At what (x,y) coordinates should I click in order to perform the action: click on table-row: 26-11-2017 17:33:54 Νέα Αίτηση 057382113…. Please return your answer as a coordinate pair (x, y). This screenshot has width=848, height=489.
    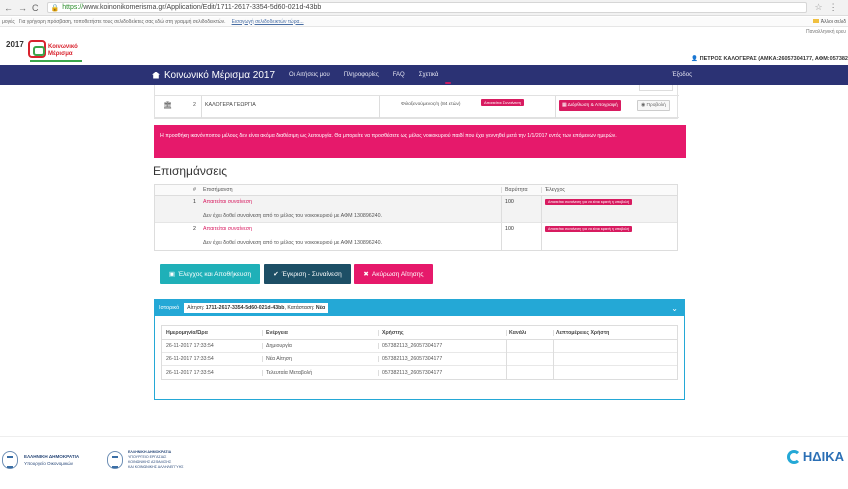
    Looking at the image, I should click on (419, 359).